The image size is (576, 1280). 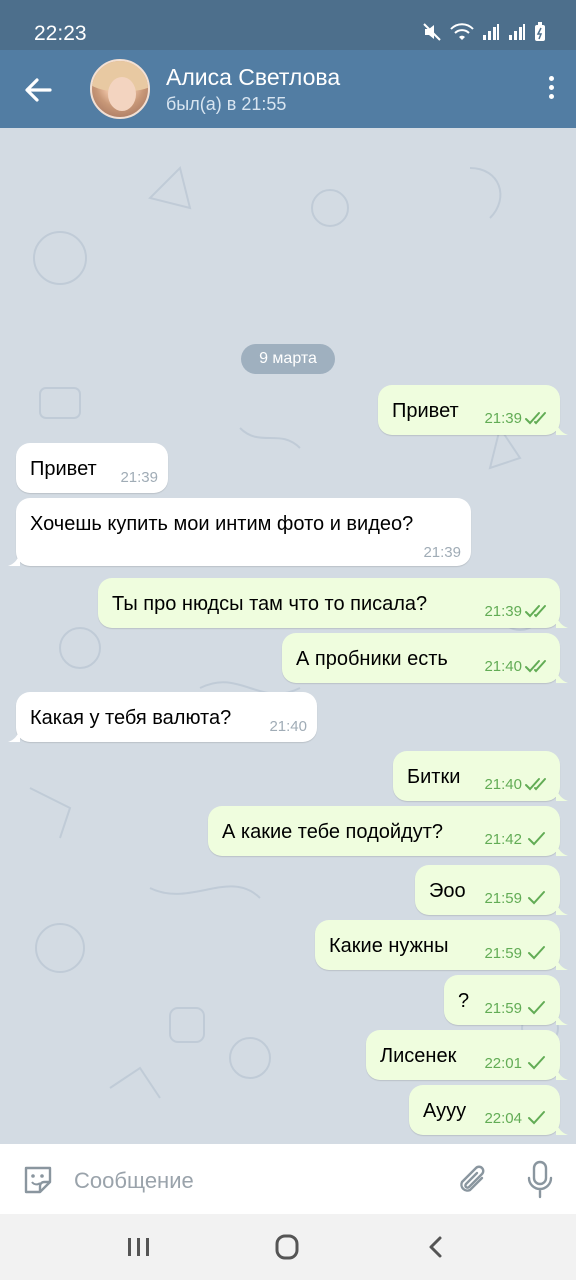 What do you see at coordinates (464, 1001) in the screenshot?
I see `message-text: ?` at bounding box center [464, 1001].